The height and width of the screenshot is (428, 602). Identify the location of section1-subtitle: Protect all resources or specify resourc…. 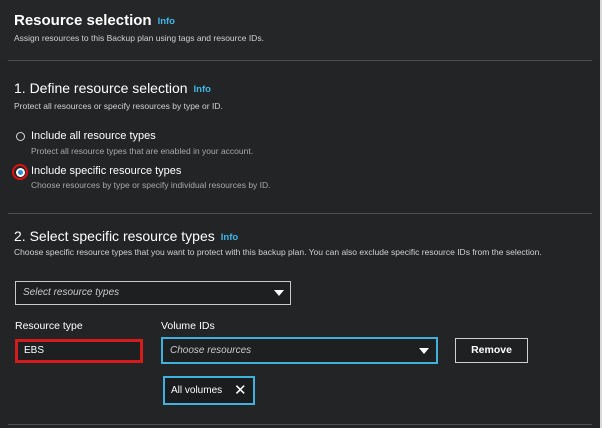
(118, 106).